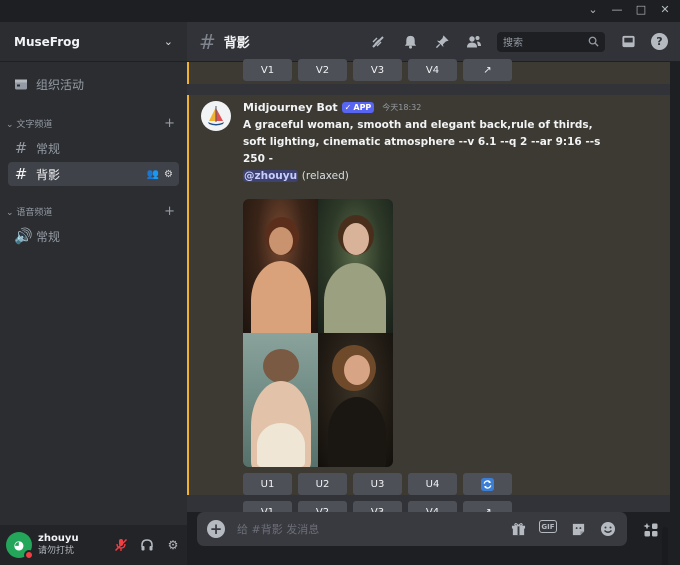 Image resolution: width=680 pixels, height=565 pixels. What do you see at coordinates (608, 529) in the screenshot?
I see `emoji-icon` at bounding box center [608, 529].